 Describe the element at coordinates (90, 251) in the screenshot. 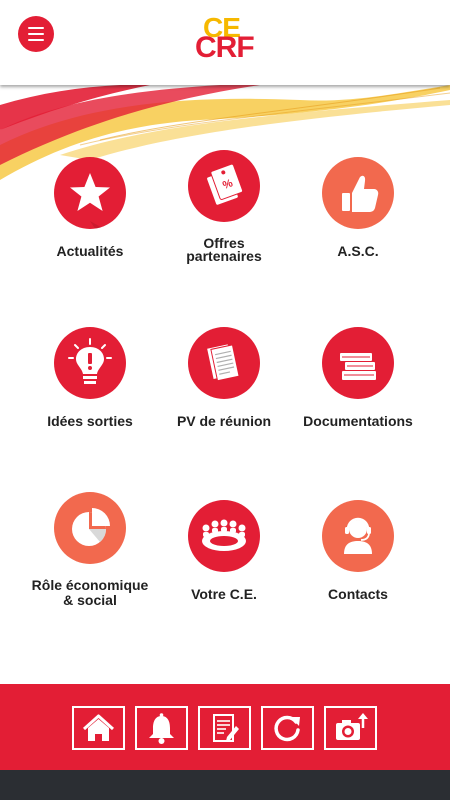

I see `tile-label: Actualités` at that location.